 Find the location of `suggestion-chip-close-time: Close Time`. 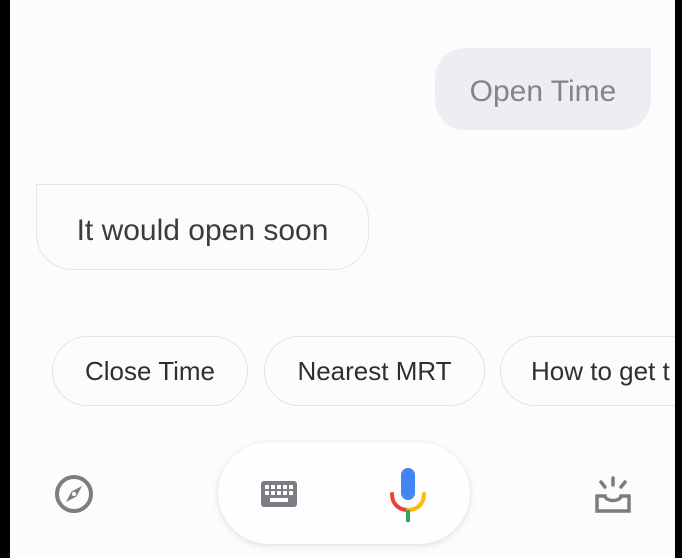

suggestion-chip-close-time: Close Time is located at coordinates (150, 371).